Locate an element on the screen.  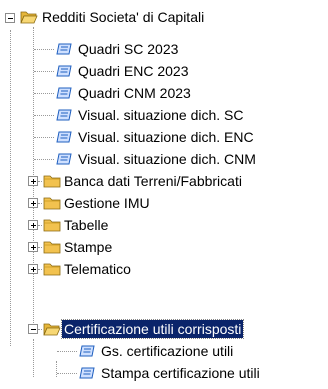
tree-label: Stampa certificazione utili is located at coordinates (180, 373).